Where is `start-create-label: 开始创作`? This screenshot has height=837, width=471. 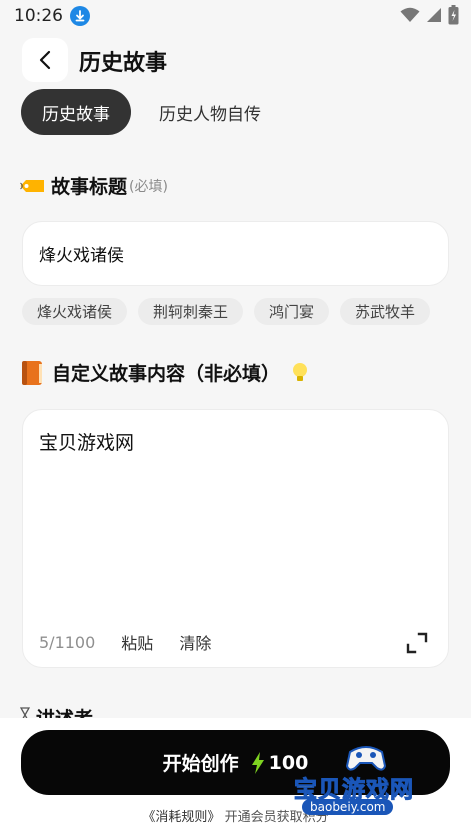 start-create-label: 开始创作 is located at coordinates (200, 764).